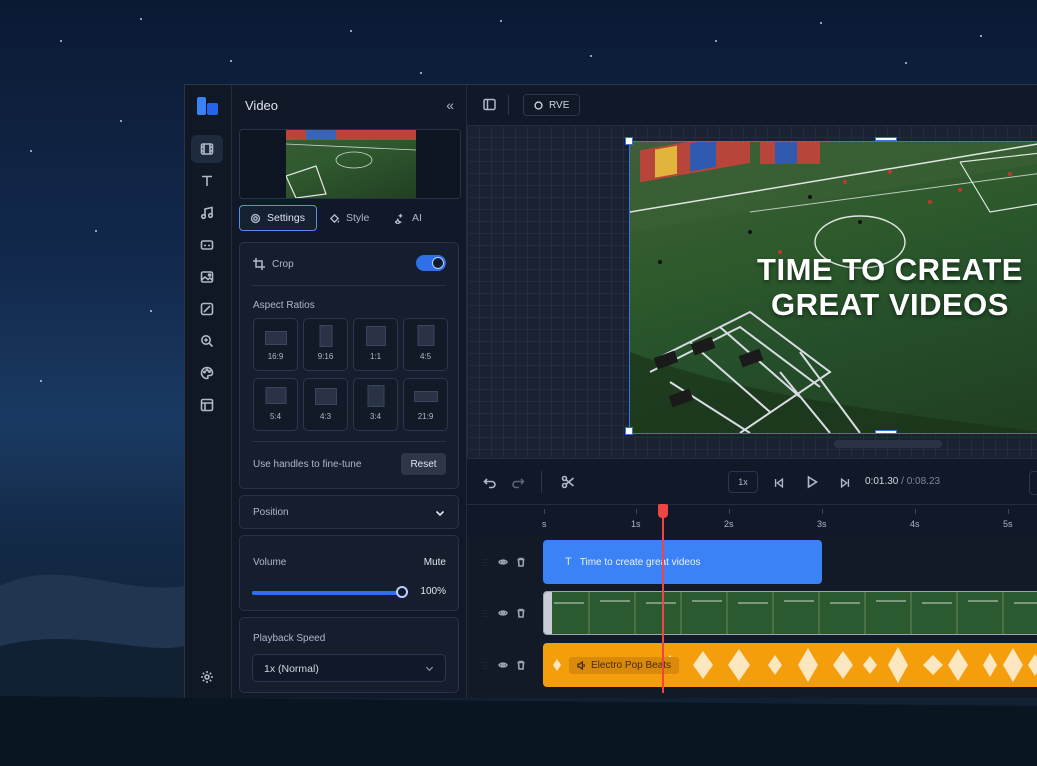 This screenshot has width=1037, height=766. I want to click on rail-video-button, so click(207, 149).